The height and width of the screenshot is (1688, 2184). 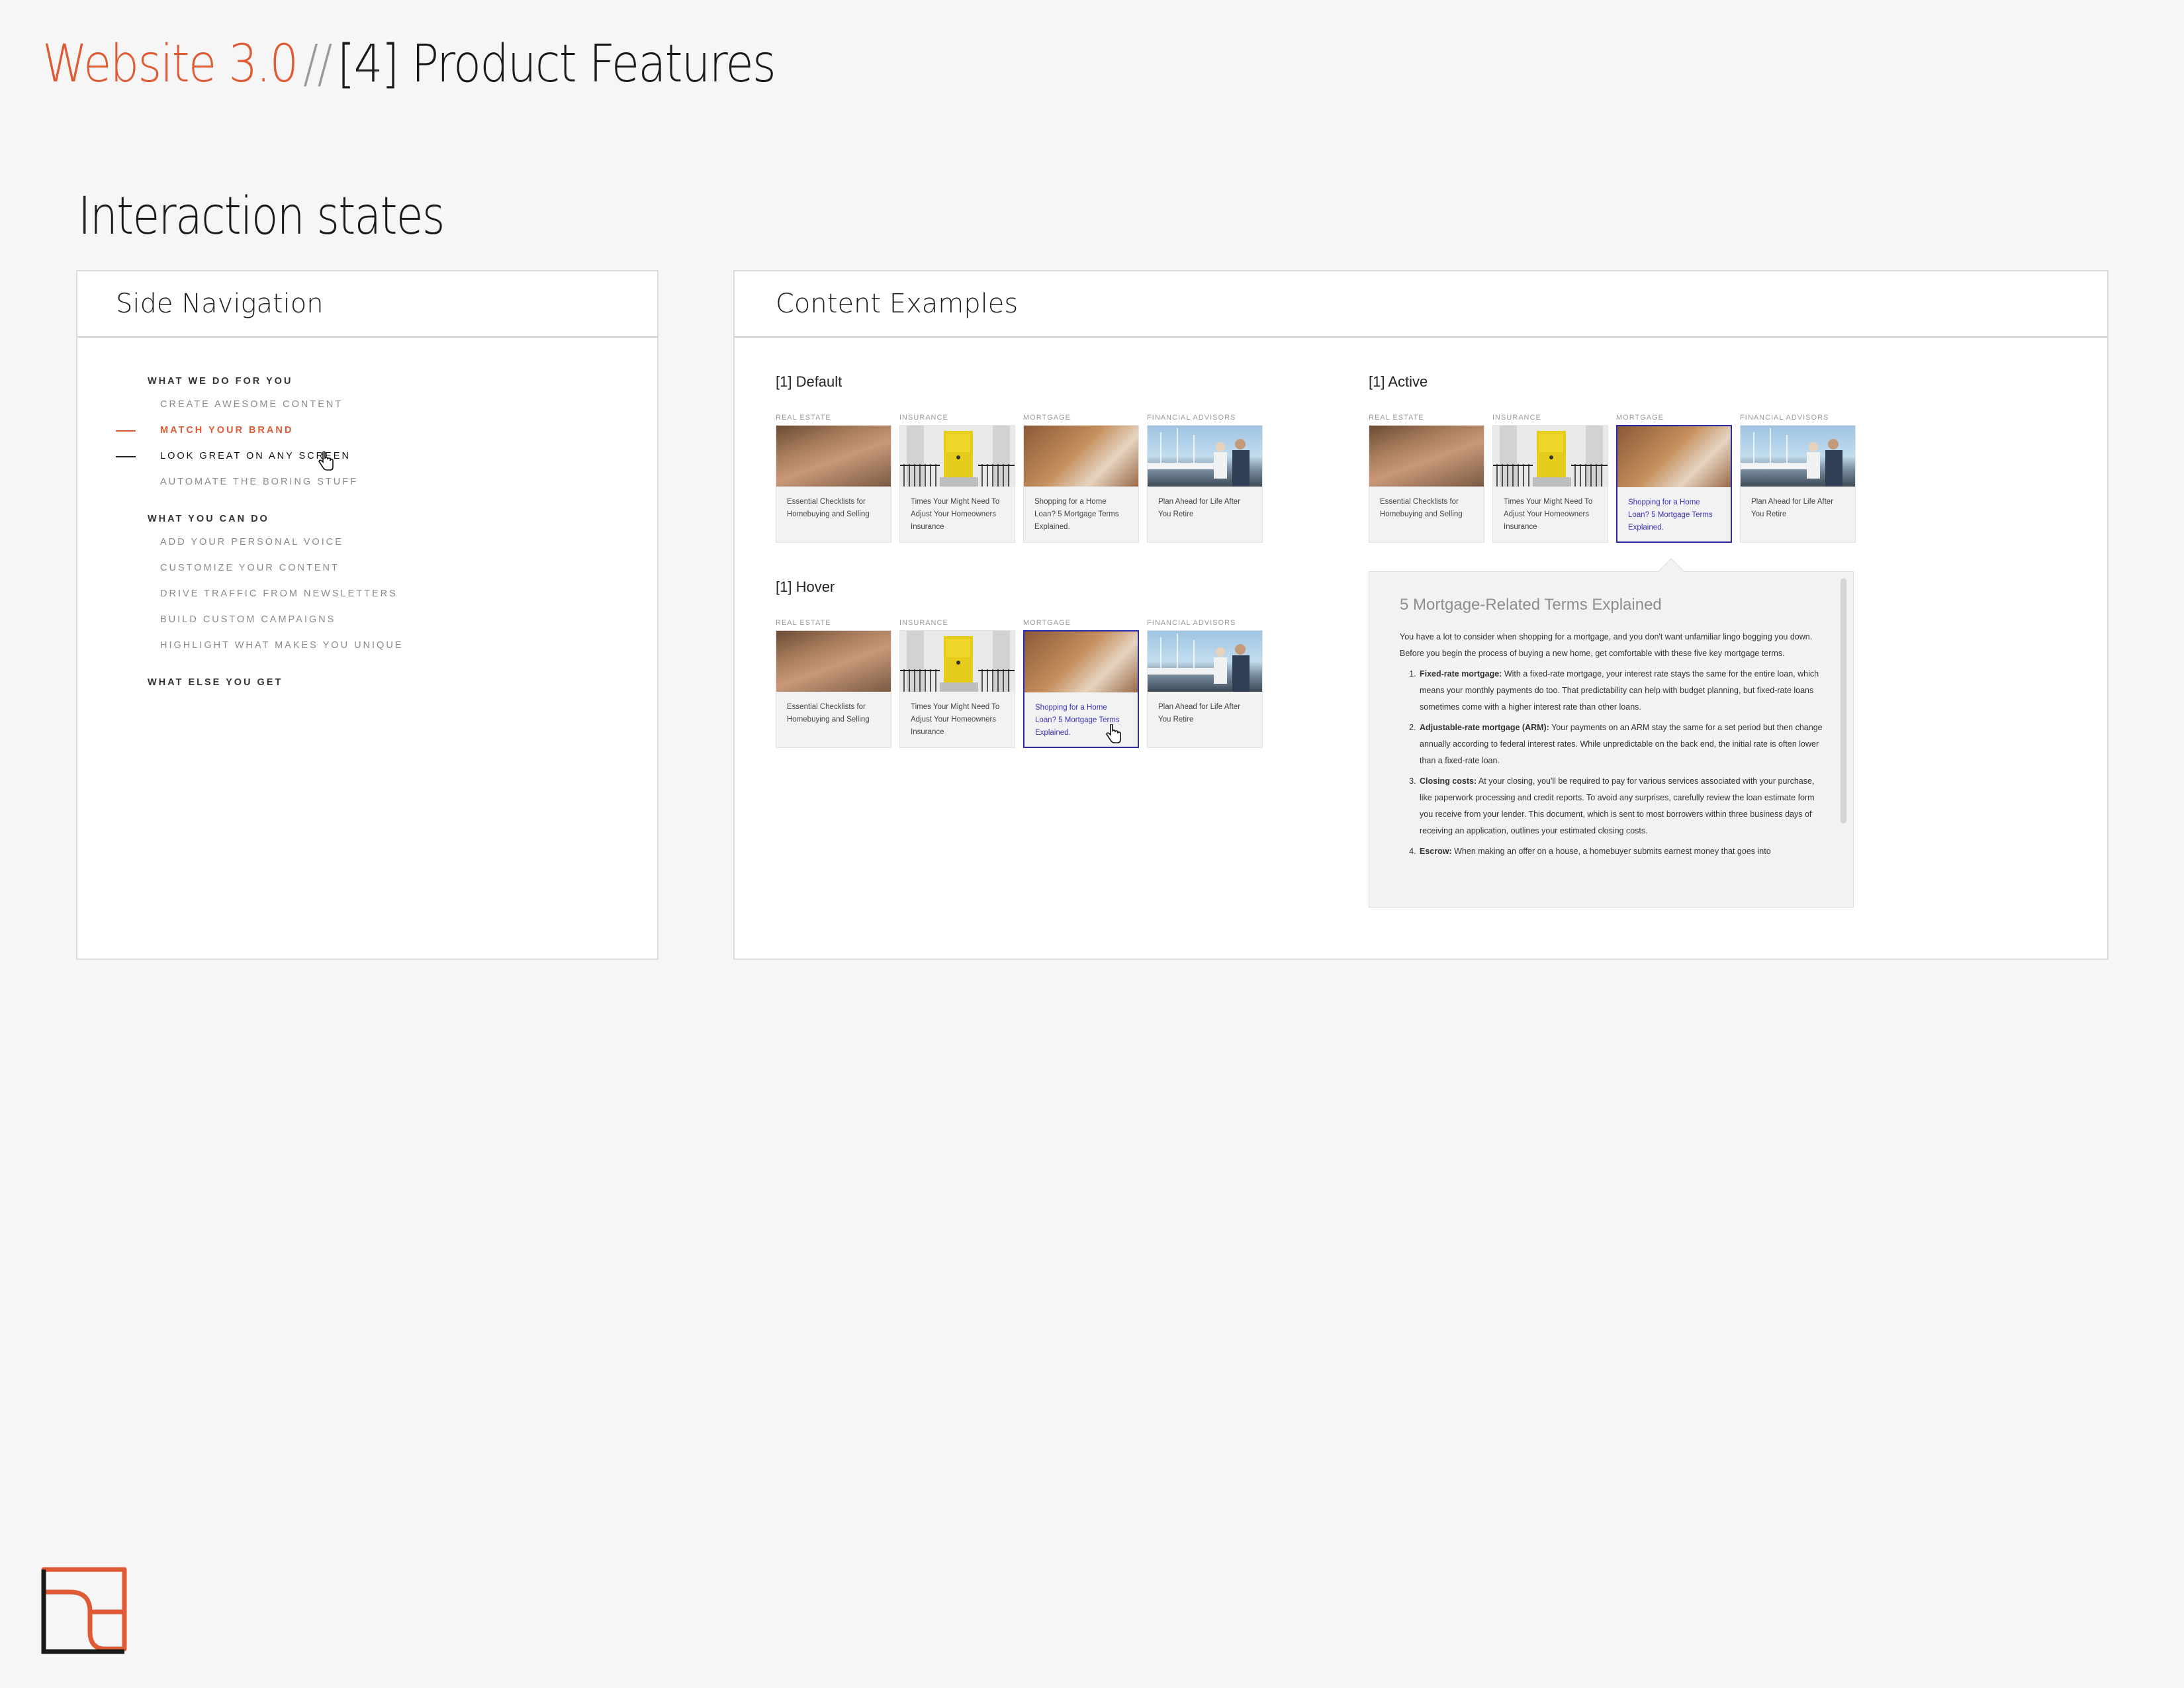 What do you see at coordinates (805, 587) in the screenshot?
I see `state-label-hover: [1] Hover` at bounding box center [805, 587].